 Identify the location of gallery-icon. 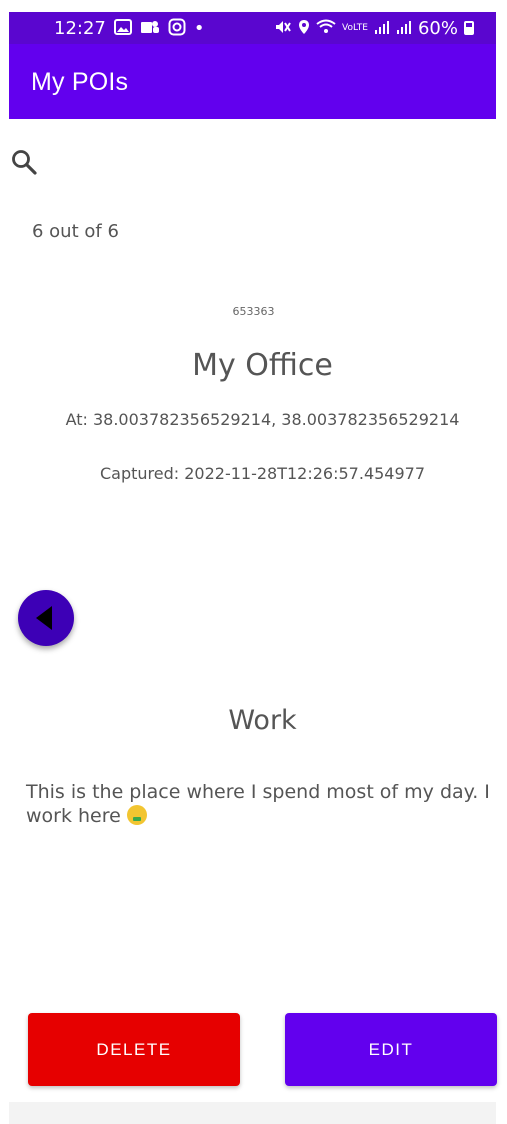
(122, 28).